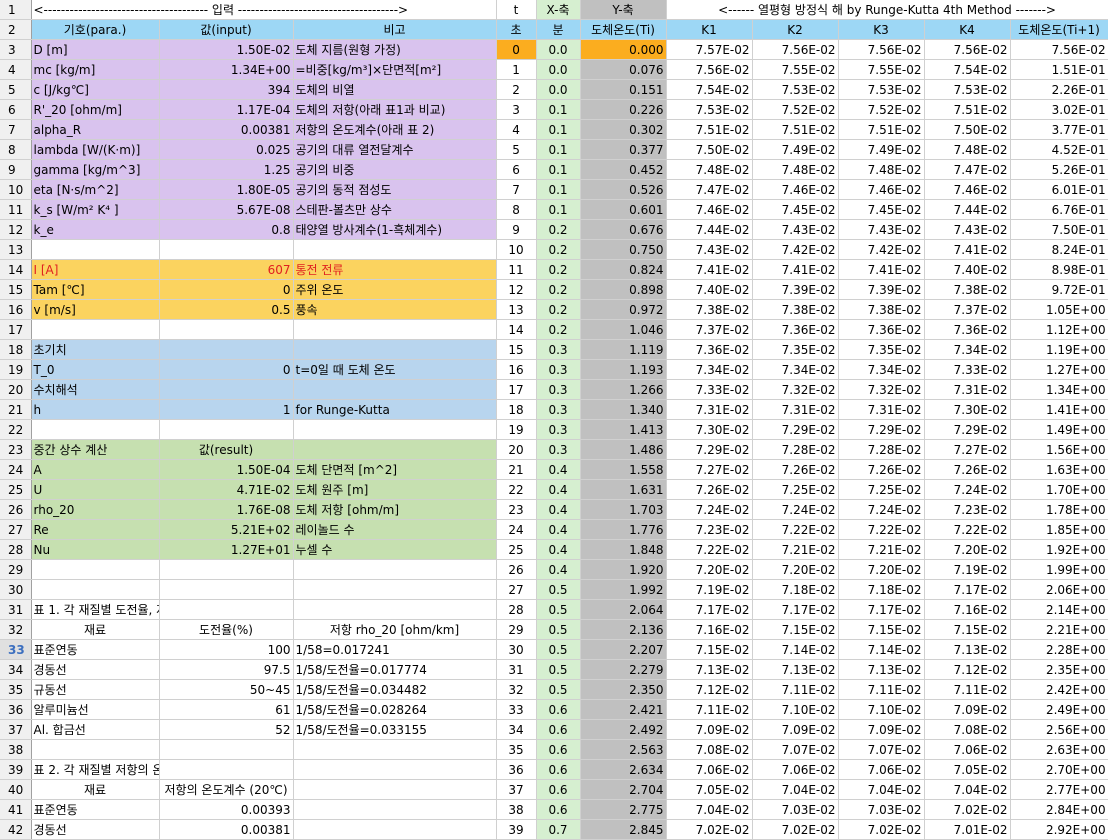 This screenshot has height=840, width=1108. What do you see at coordinates (795, 89) in the screenshot?
I see `k2-cell: 7.53E-02` at bounding box center [795, 89].